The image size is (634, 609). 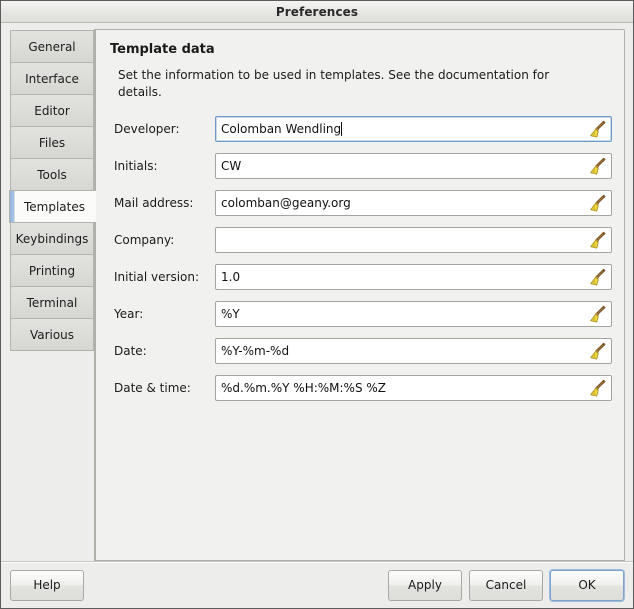 I want to click on page-title: Template data, so click(x=162, y=49).